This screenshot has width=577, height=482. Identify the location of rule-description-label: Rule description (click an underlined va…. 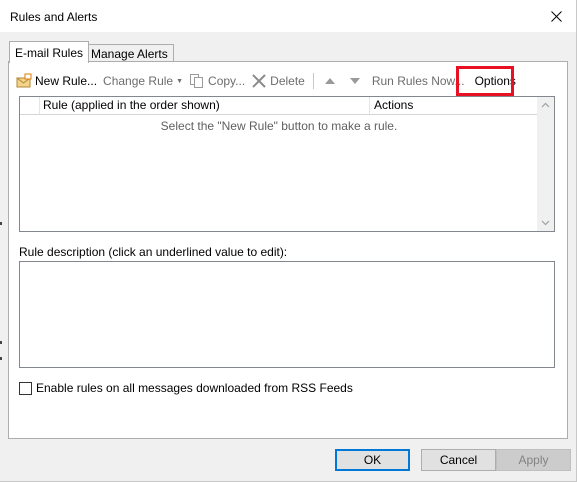
(153, 252).